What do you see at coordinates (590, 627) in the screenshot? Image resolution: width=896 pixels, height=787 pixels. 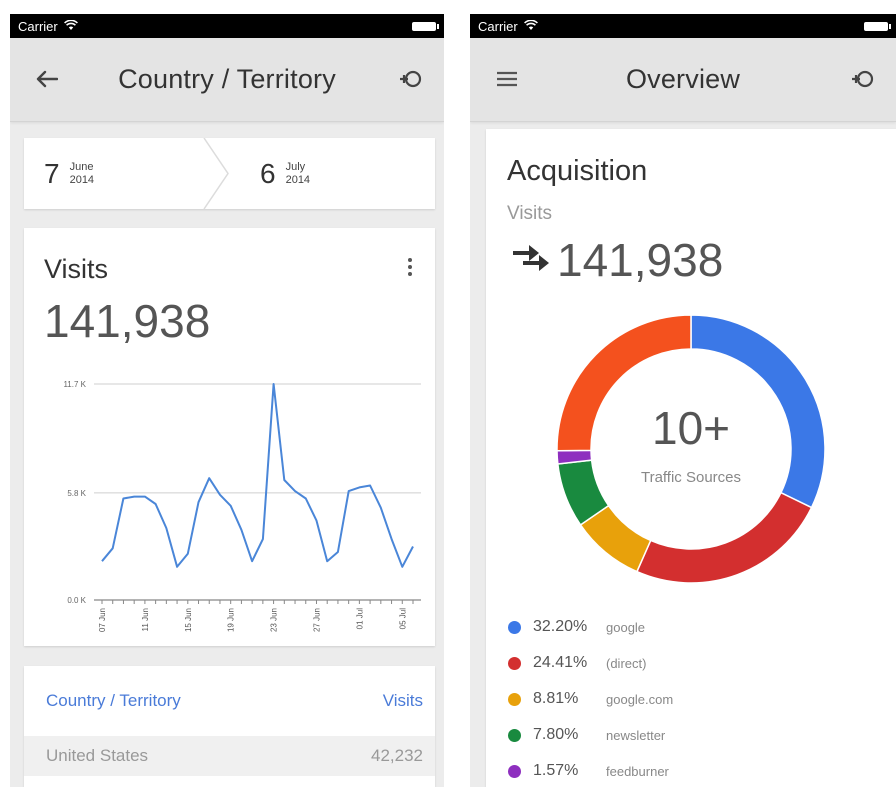 I see `legend-item: 32.20% google` at bounding box center [590, 627].